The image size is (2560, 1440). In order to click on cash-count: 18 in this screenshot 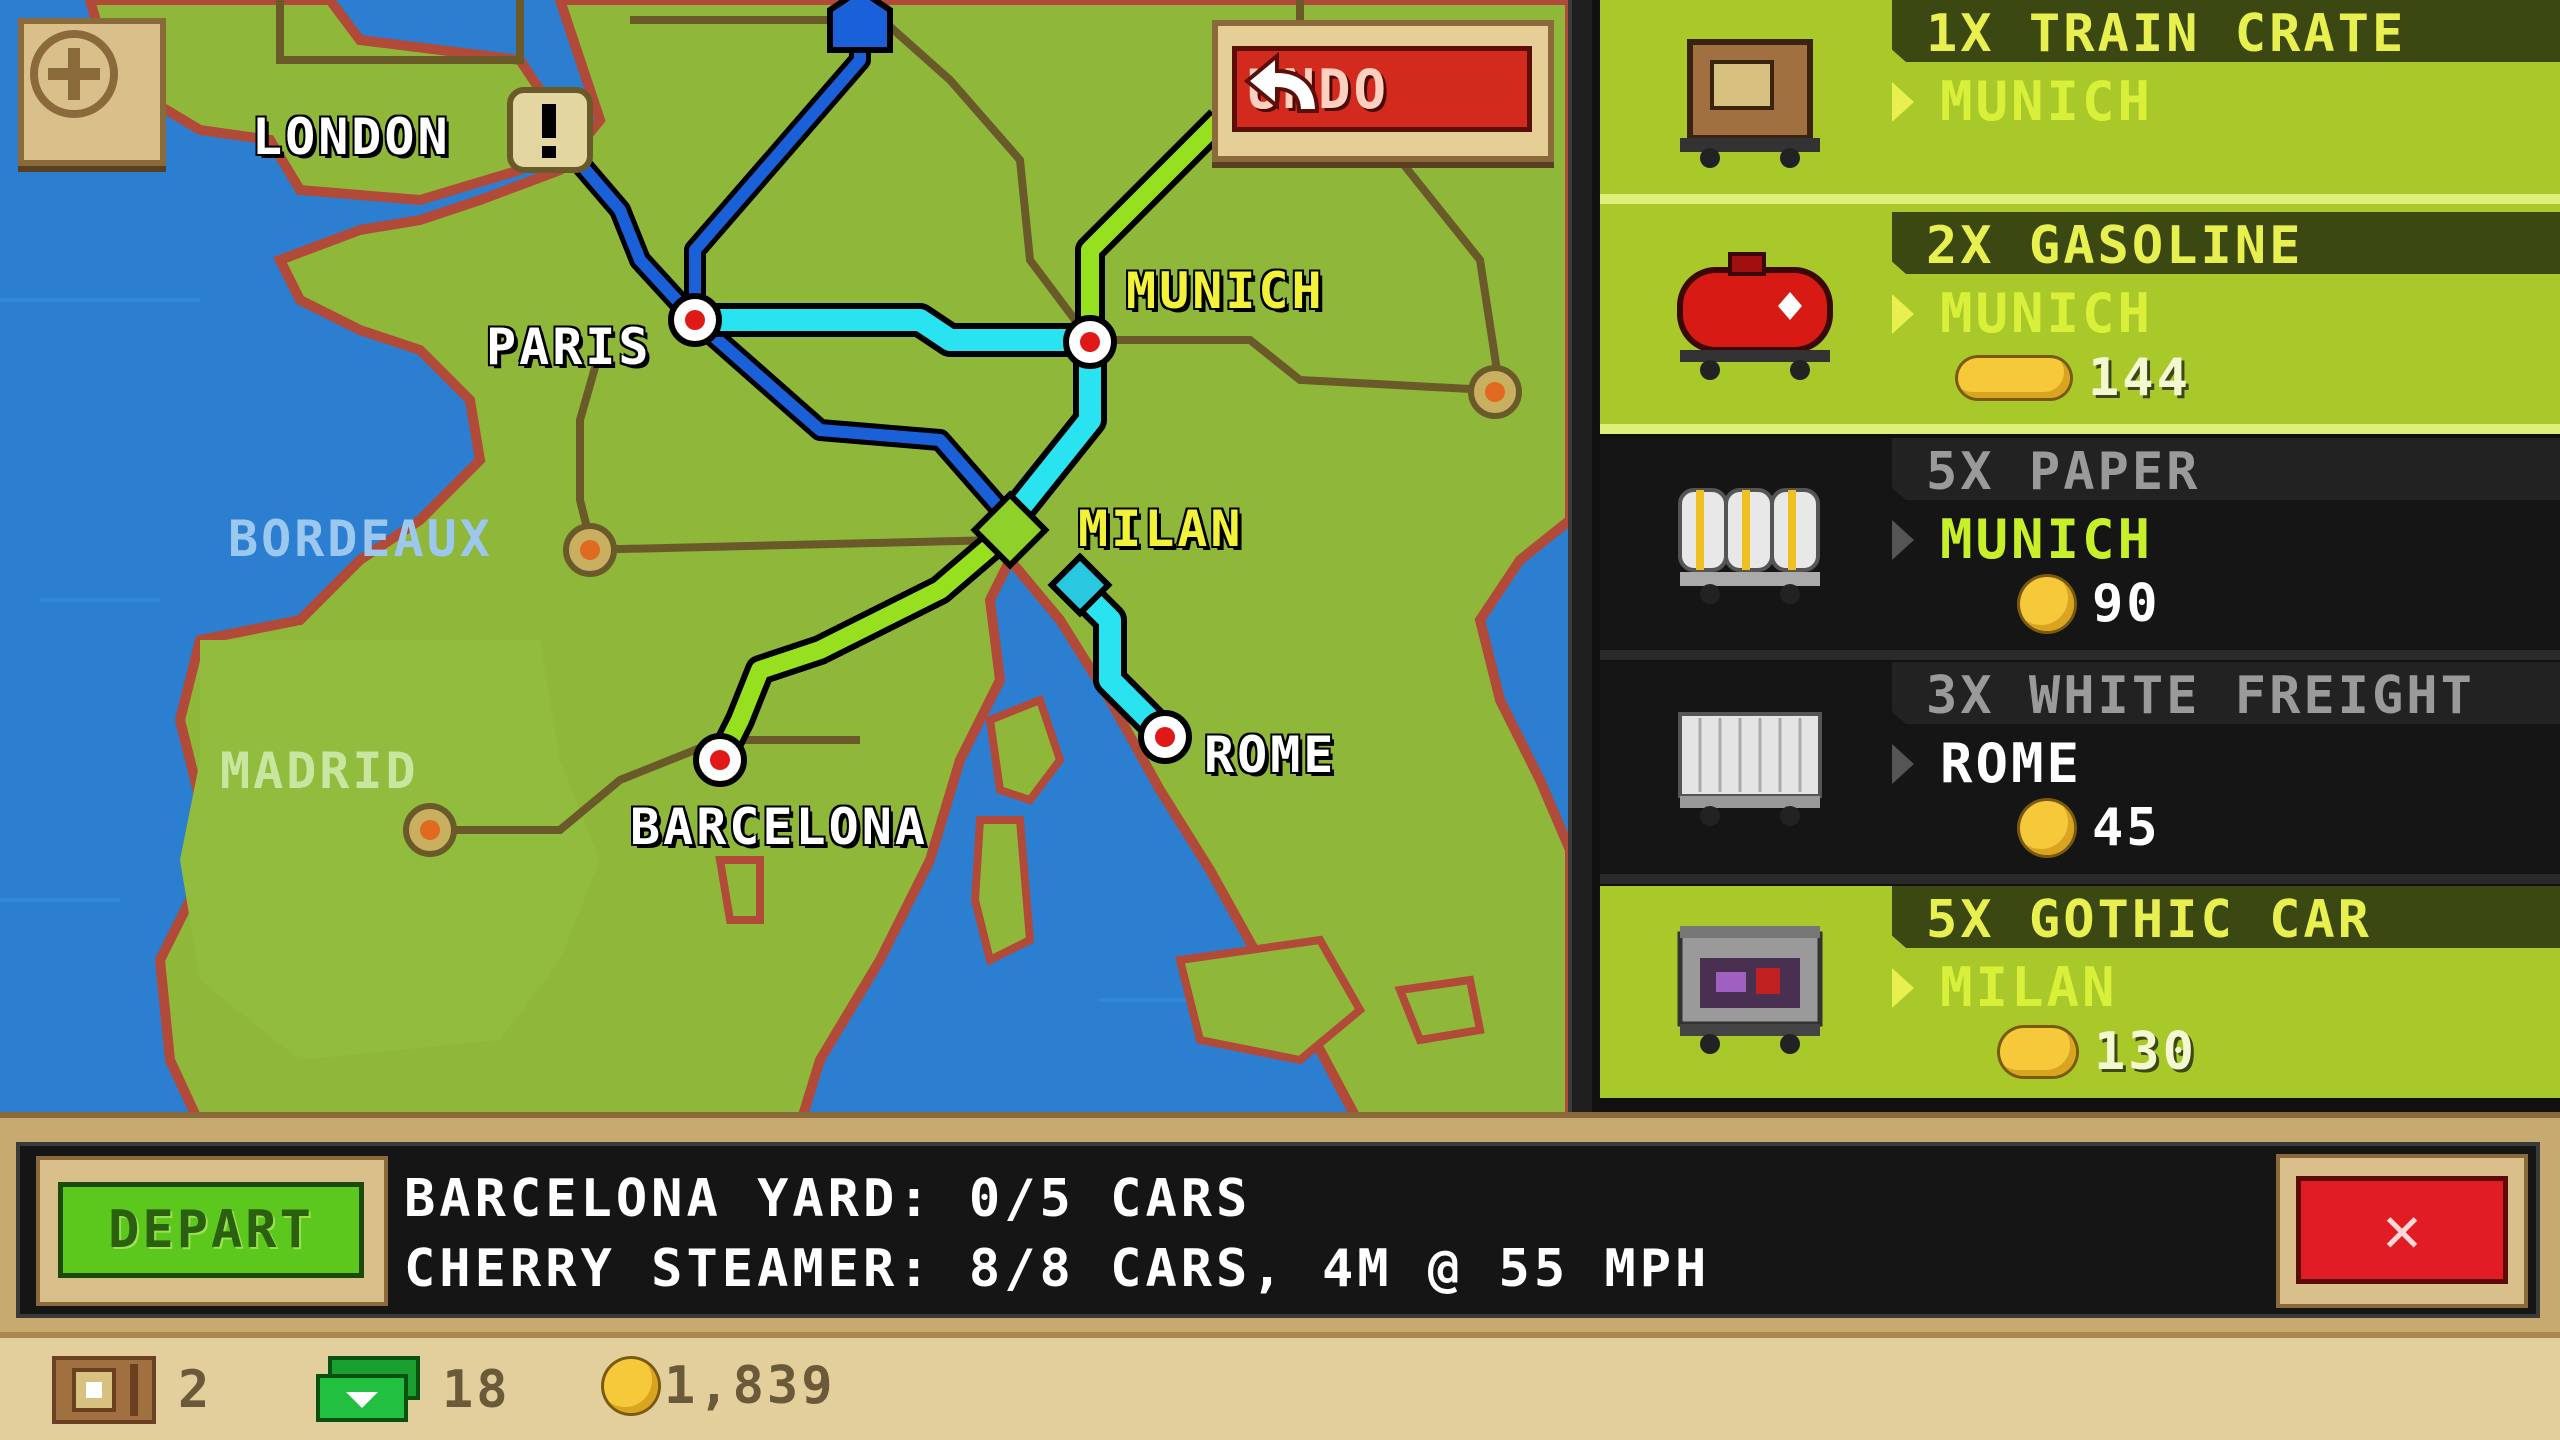, I will do `click(476, 1390)`.